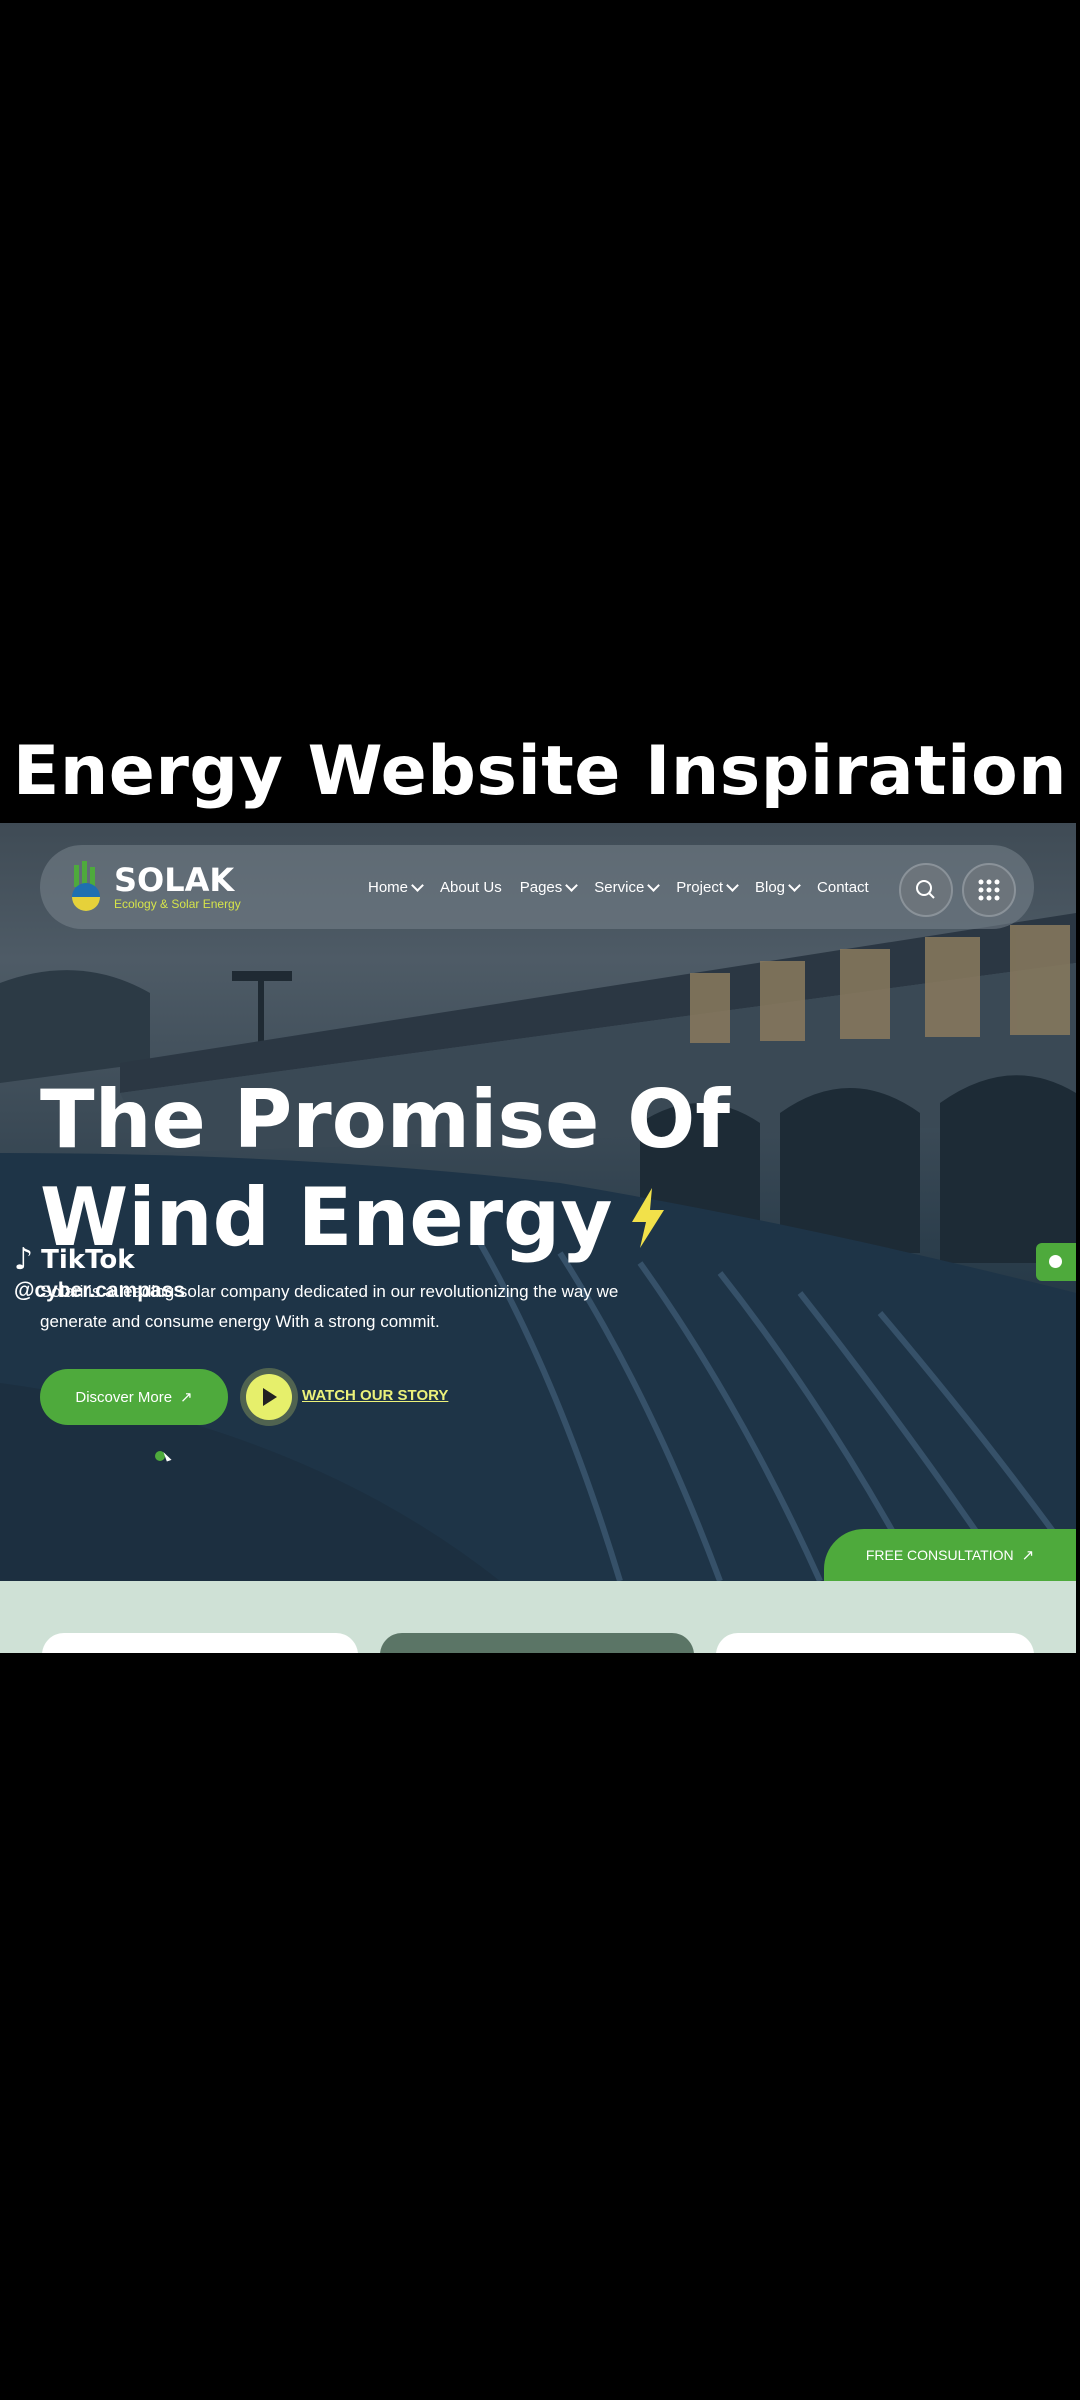 This screenshot has width=1080, height=2400. What do you see at coordinates (770, 887) in the screenshot?
I see `nav-label: Blog` at bounding box center [770, 887].